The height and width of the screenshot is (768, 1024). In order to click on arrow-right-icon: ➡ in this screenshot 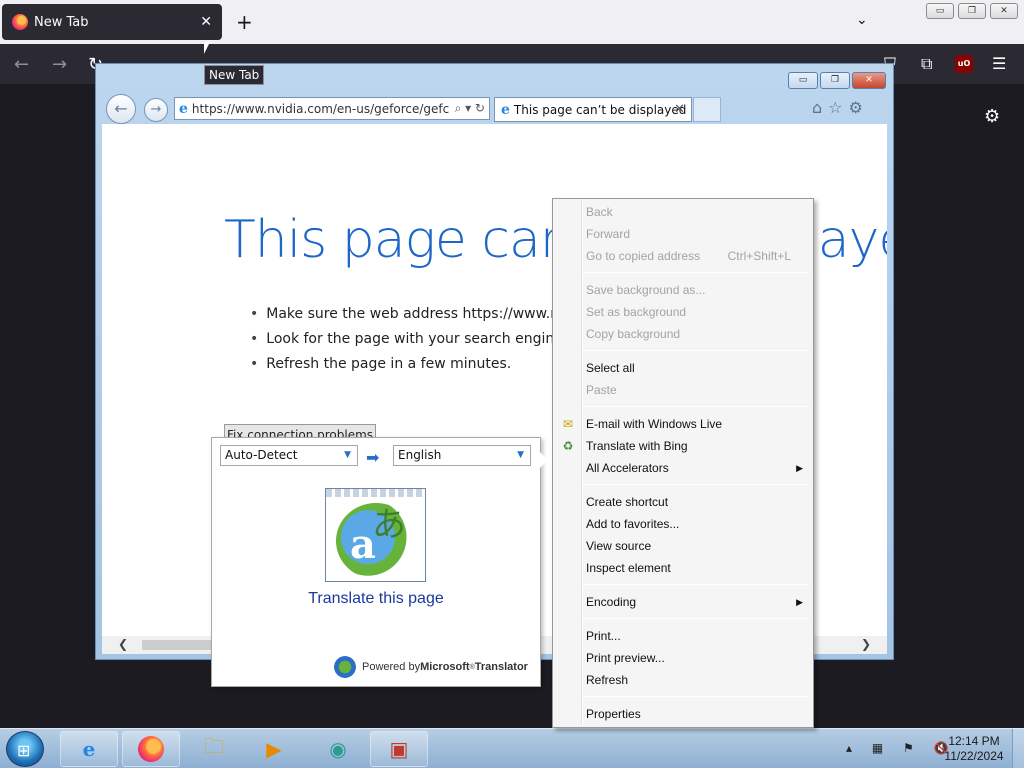, I will do `click(373, 457)`.